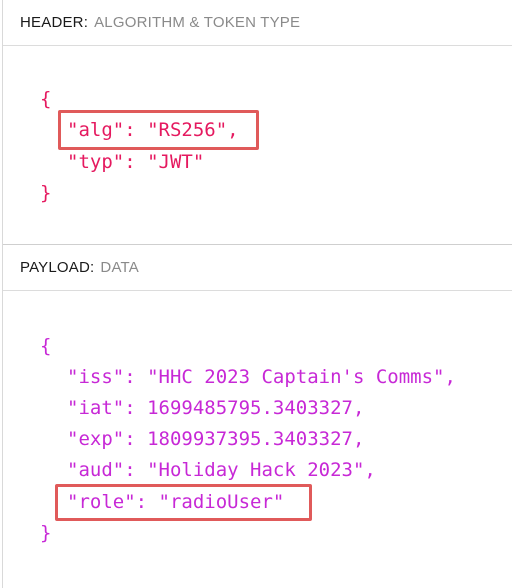  What do you see at coordinates (46, 99) in the screenshot?
I see `header-open-brace: {` at bounding box center [46, 99].